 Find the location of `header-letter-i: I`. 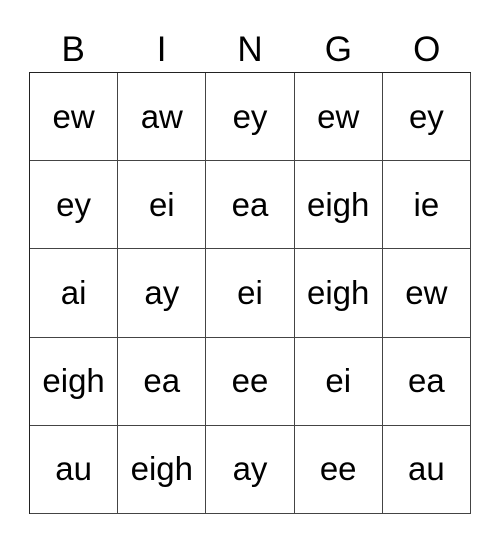

header-letter-i: I is located at coordinates (161, 49).